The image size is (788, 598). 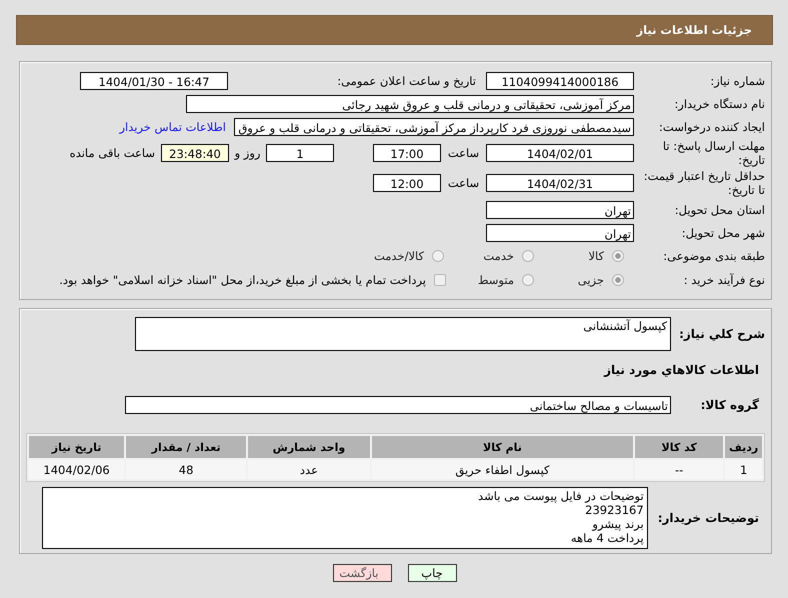 I want to click on field-label: شرح کلي نياز:, so click(x=722, y=333).